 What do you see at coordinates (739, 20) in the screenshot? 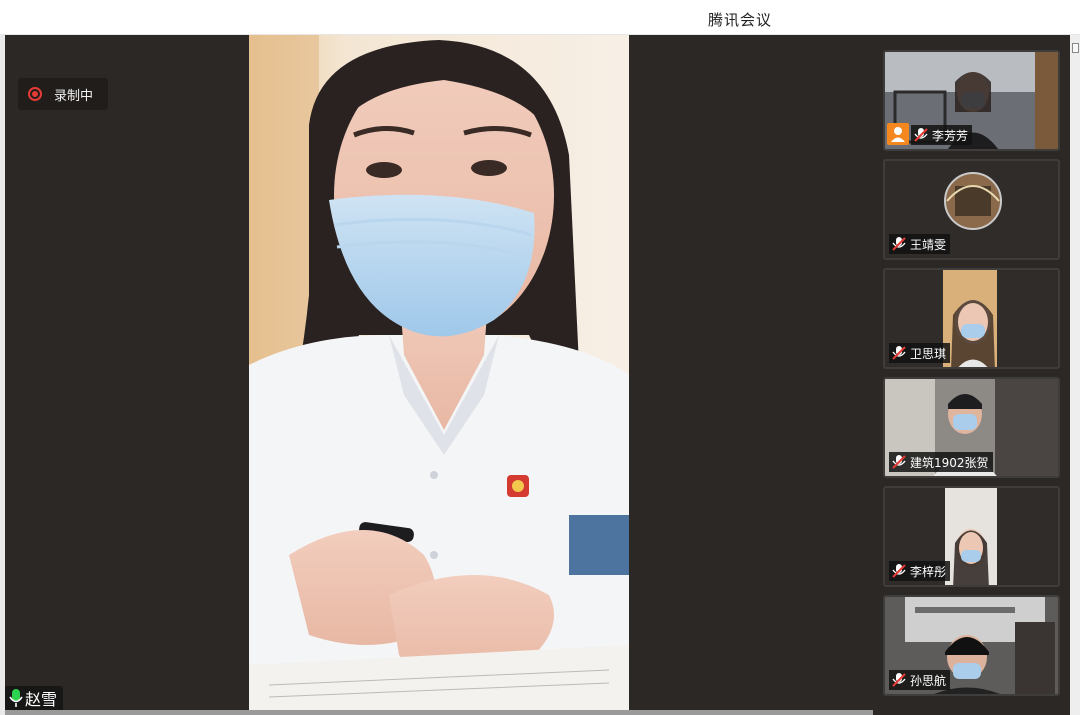
I see `window-title: 腾讯会议` at bounding box center [739, 20].